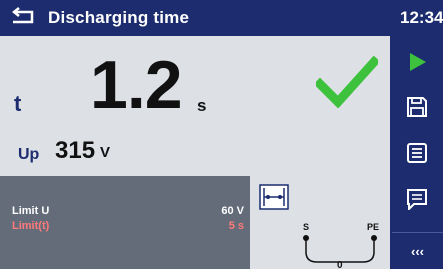 The image size is (443, 270). What do you see at coordinates (236, 226) in the screenshot?
I see `limit-t-value: 5 s` at bounding box center [236, 226].